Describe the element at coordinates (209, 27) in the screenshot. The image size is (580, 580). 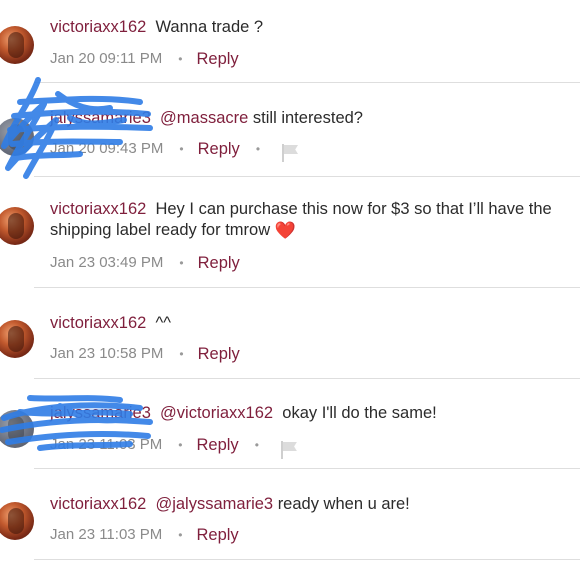
I see `comment-text: Wanna trade ?` at that location.